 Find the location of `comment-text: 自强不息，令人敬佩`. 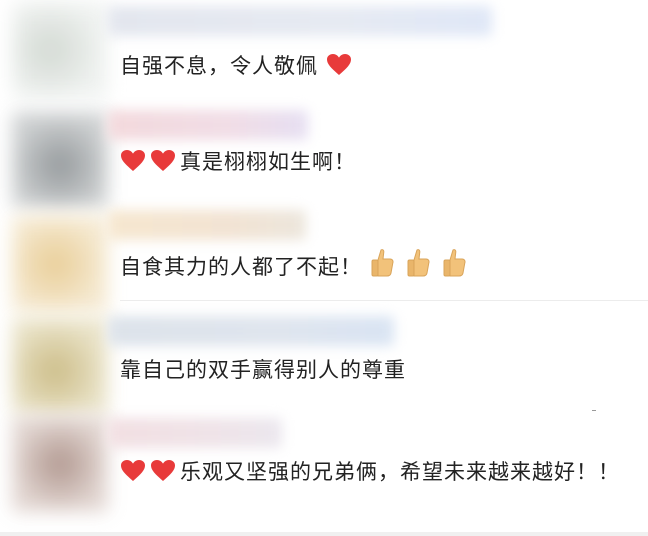

comment-text: 自强不息，令人敬佩 is located at coordinates (377, 66).